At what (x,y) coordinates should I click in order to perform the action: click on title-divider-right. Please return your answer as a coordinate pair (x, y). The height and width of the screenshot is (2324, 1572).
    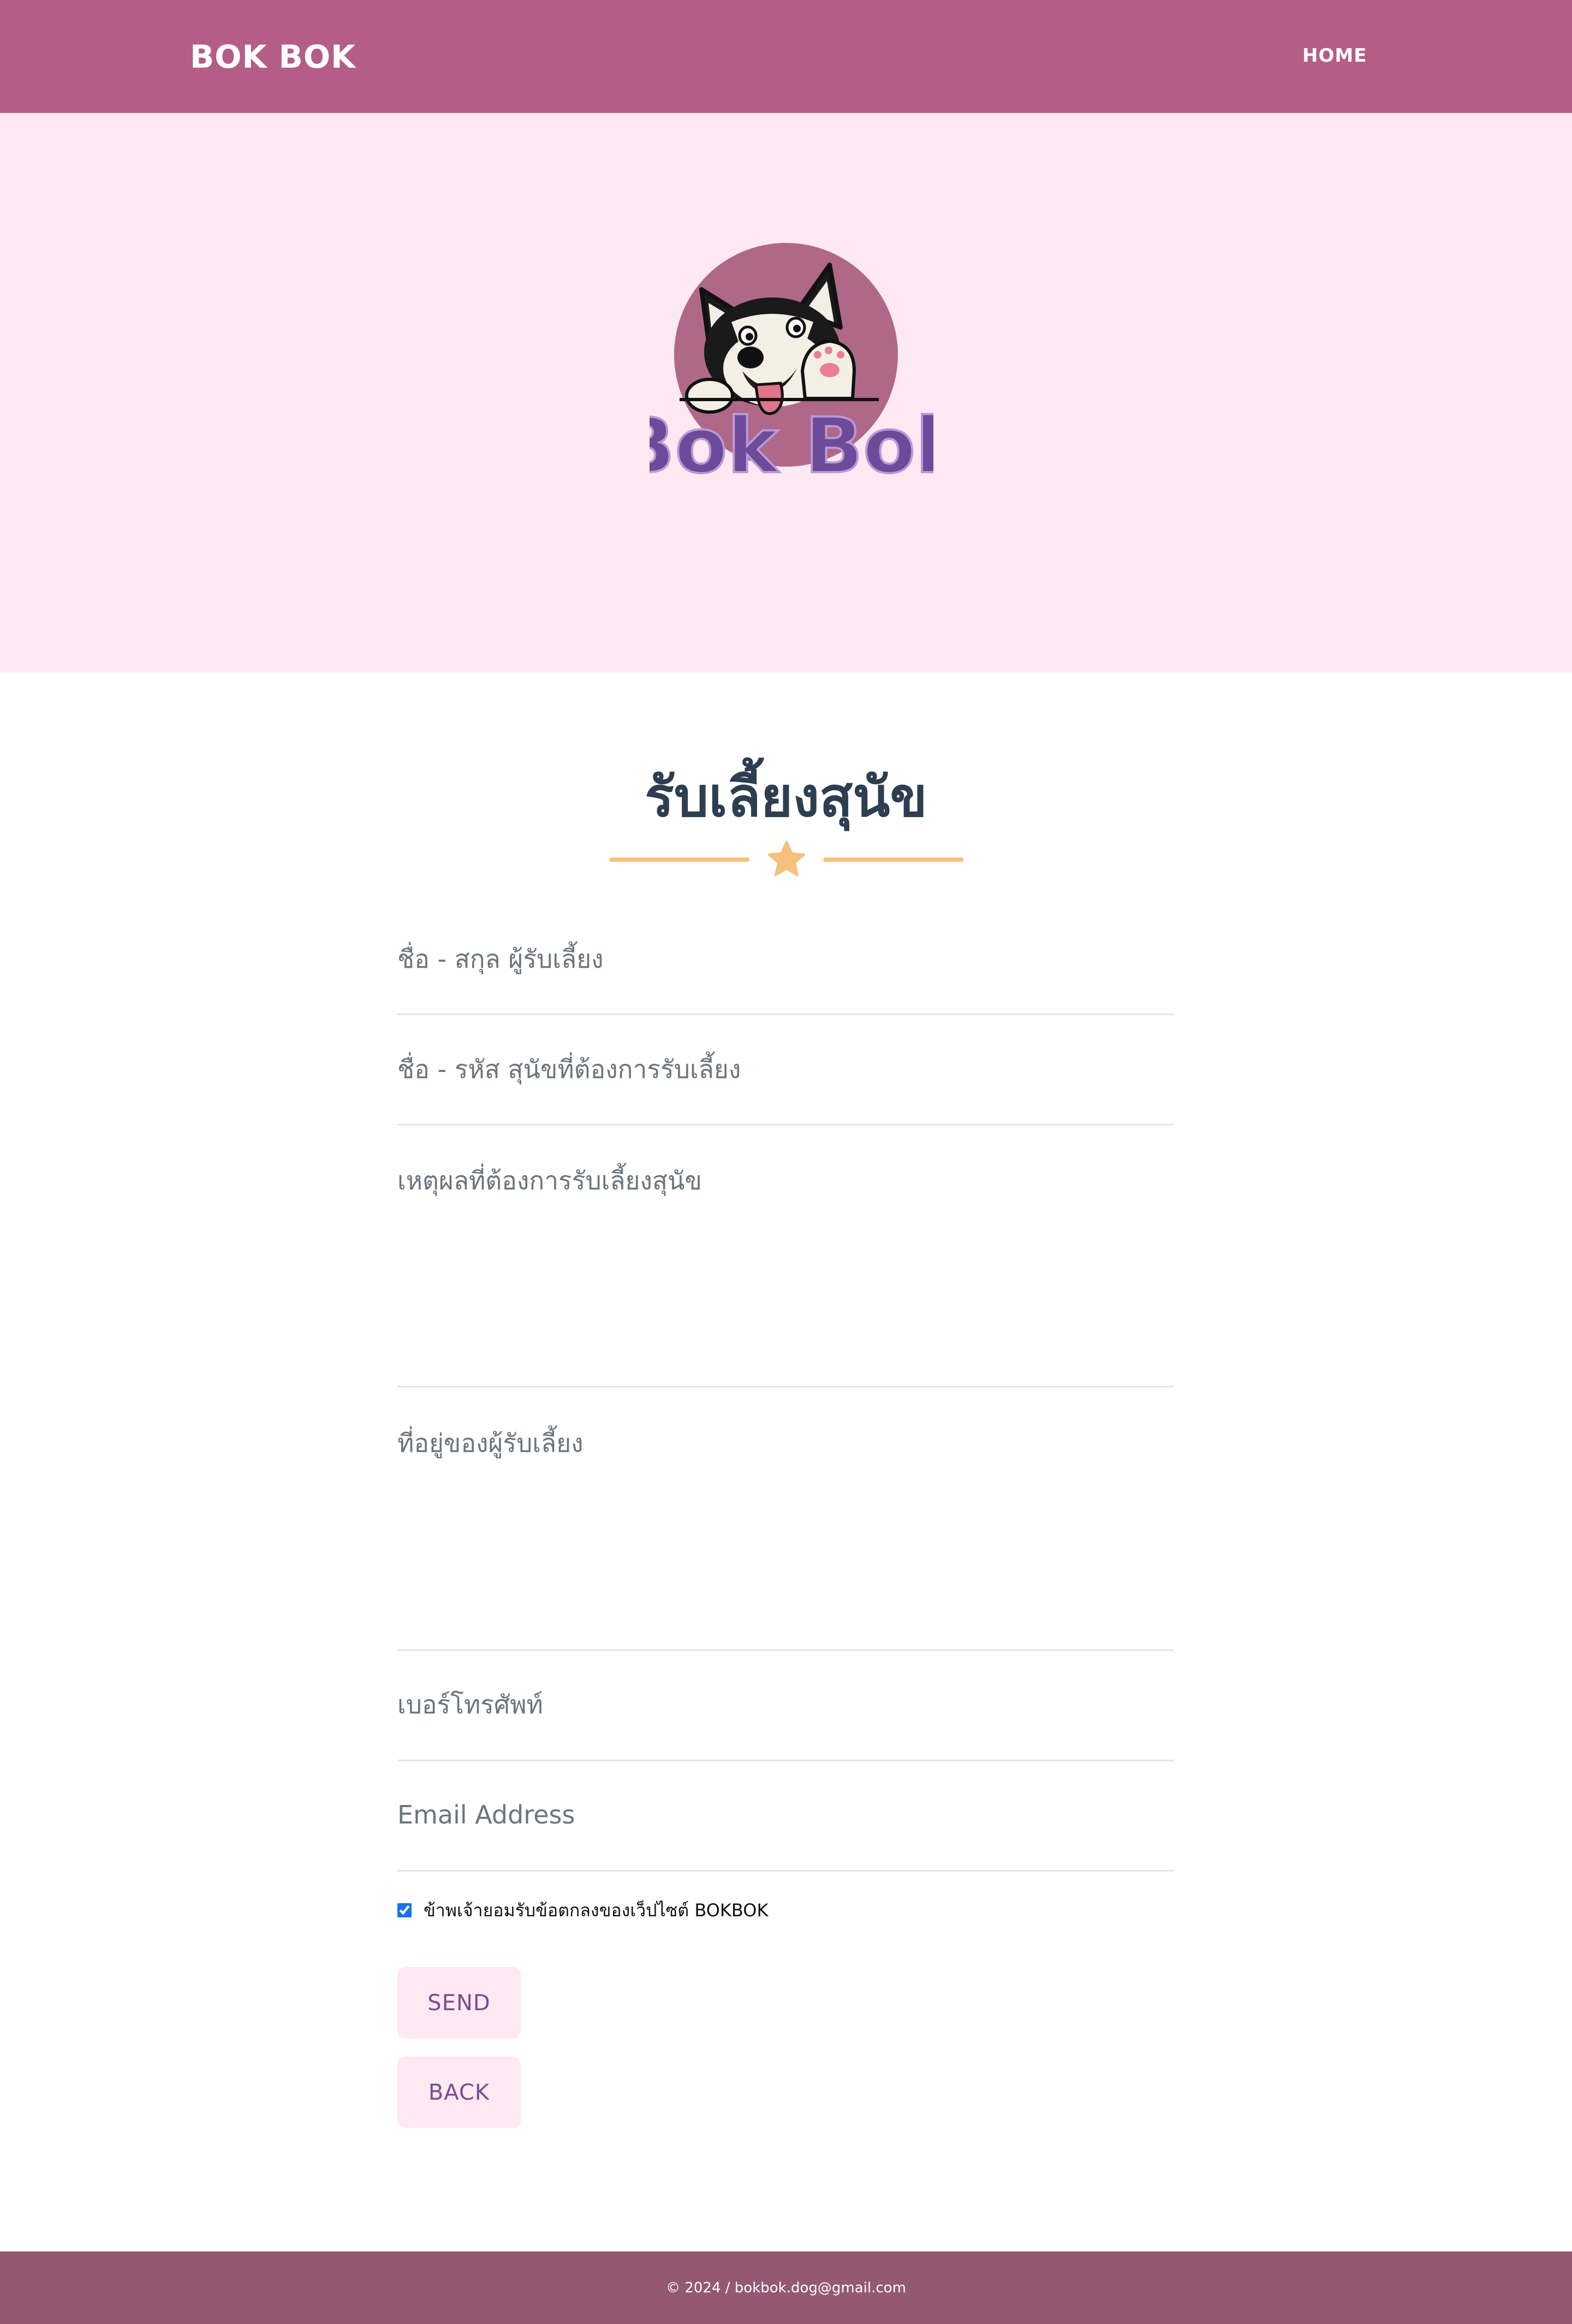
    Looking at the image, I should click on (893, 859).